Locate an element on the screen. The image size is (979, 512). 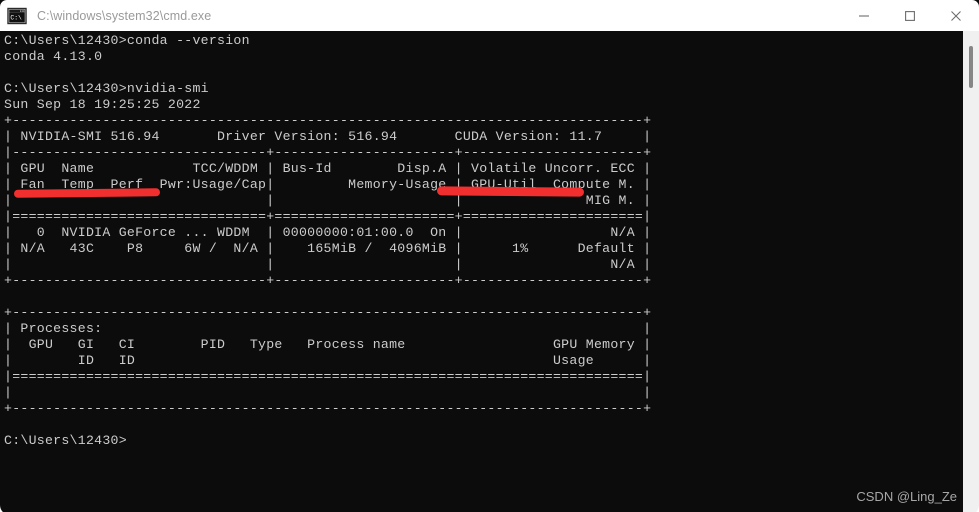
vertical-scrollbar is located at coordinates (971, 271).